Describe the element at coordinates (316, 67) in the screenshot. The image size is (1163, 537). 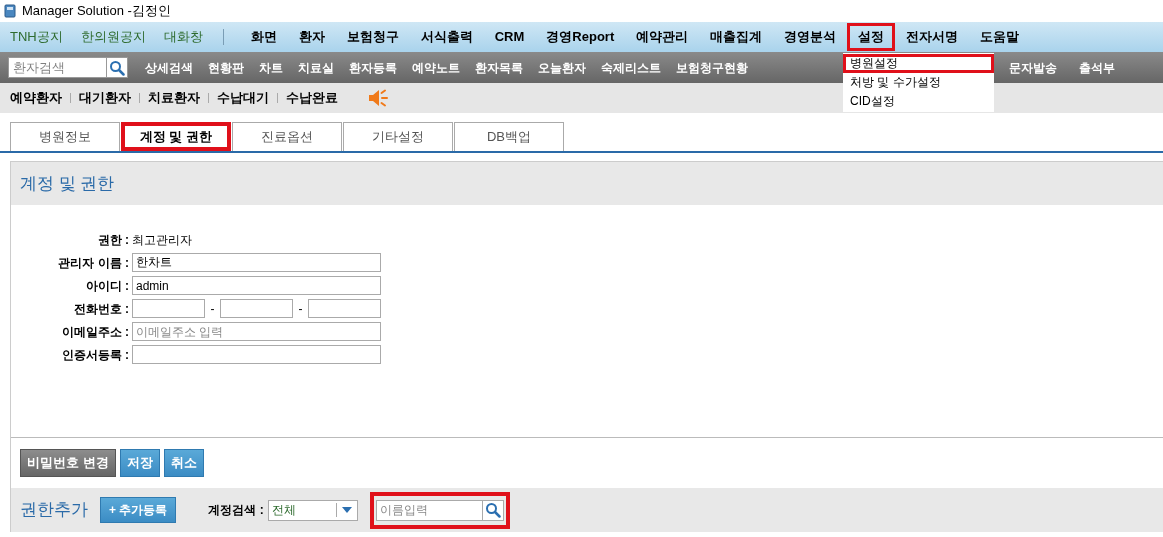
I see `toolbar-item: 치료실` at that location.